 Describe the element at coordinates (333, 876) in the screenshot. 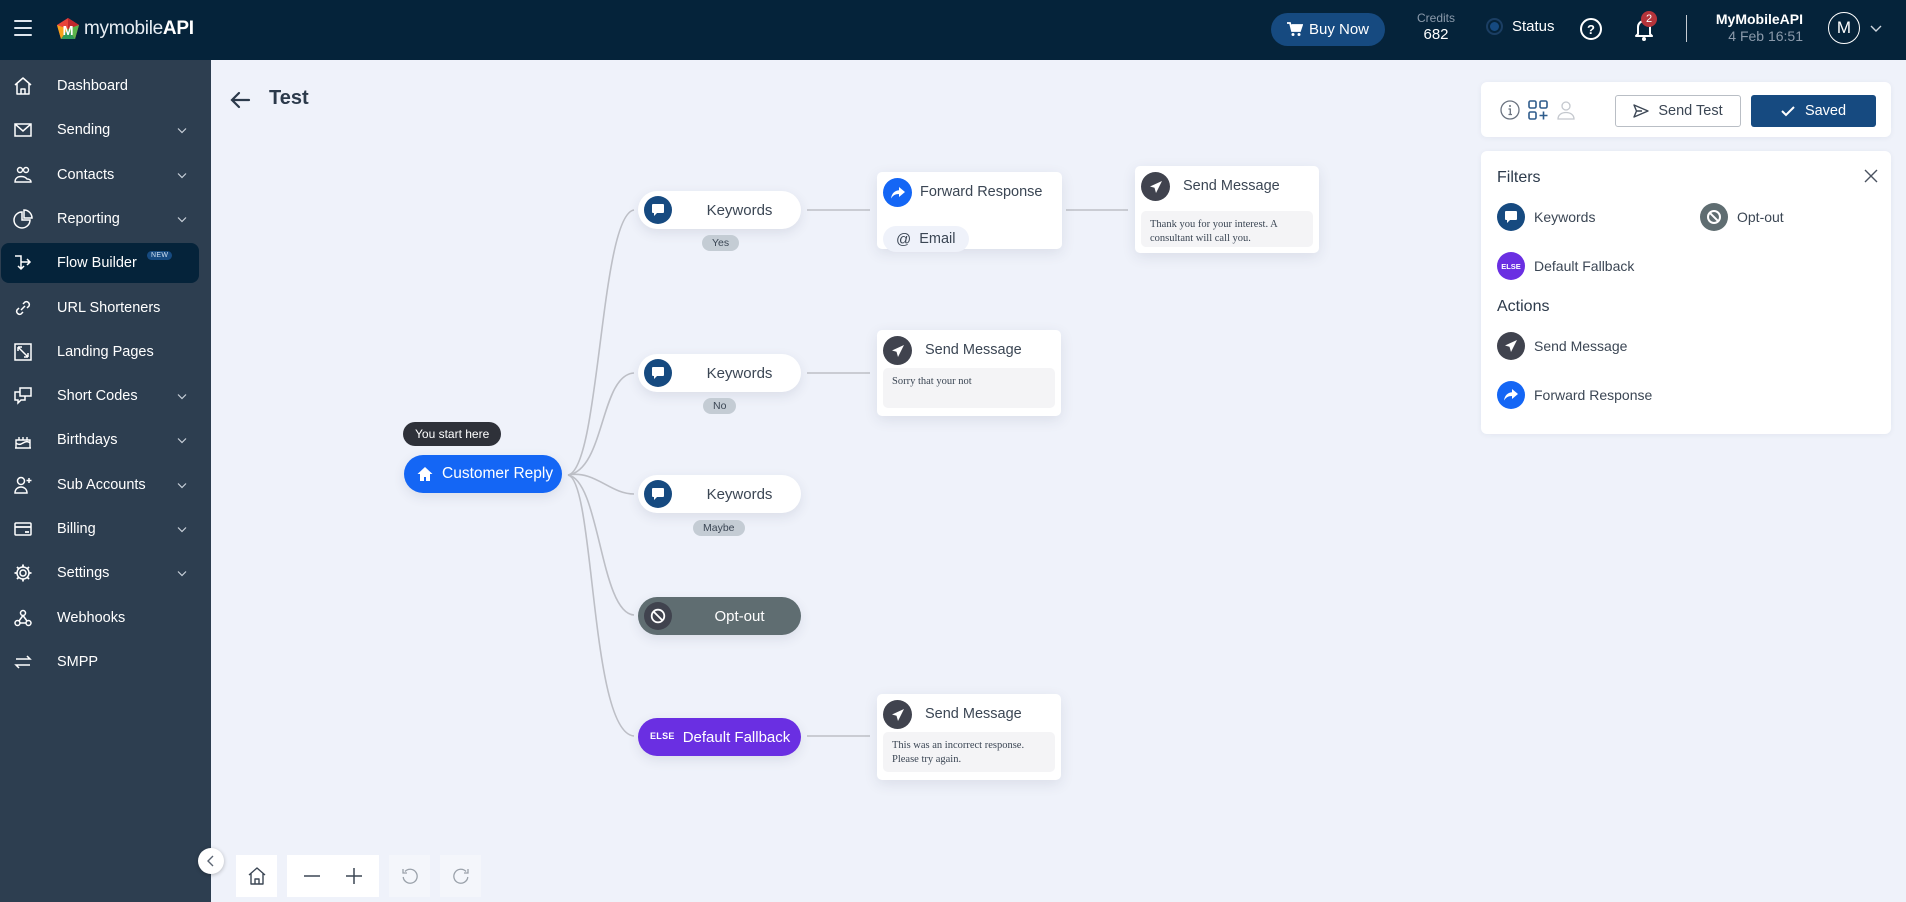

I see `zoom-controls` at that location.